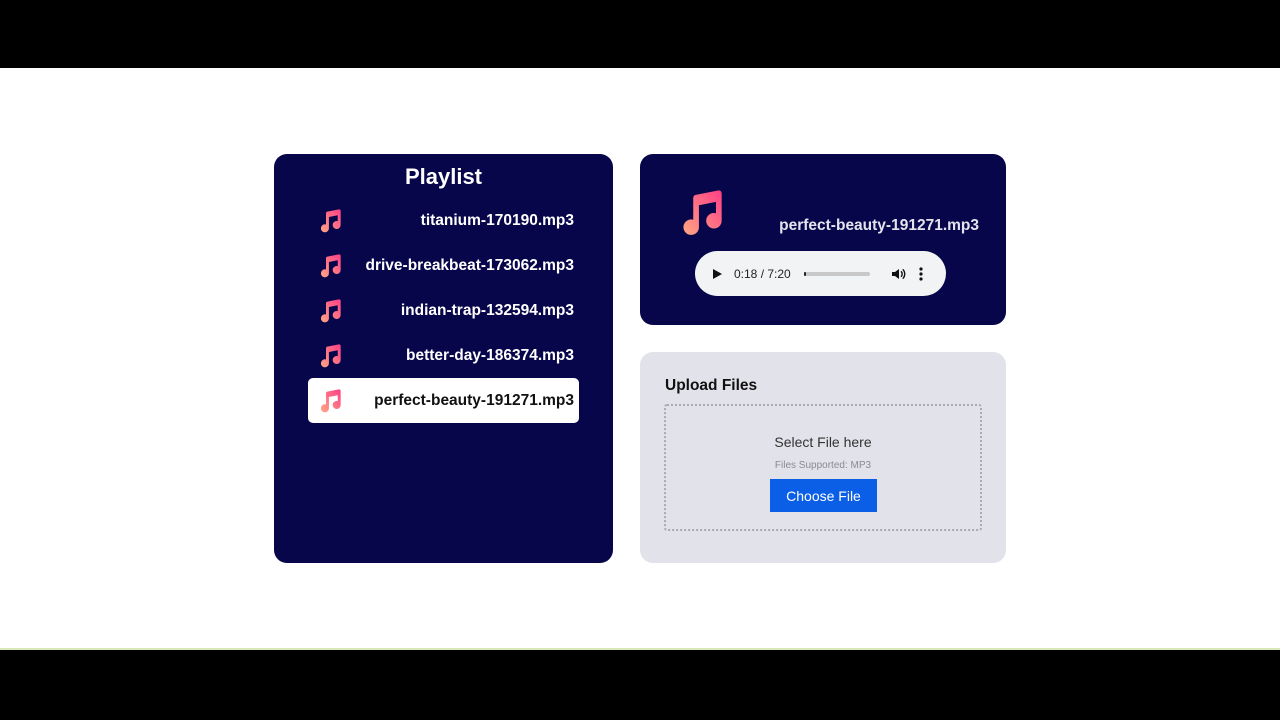  Describe the element at coordinates (805, 273) in the screenshot. I see `seek-bar-fill` at that location.